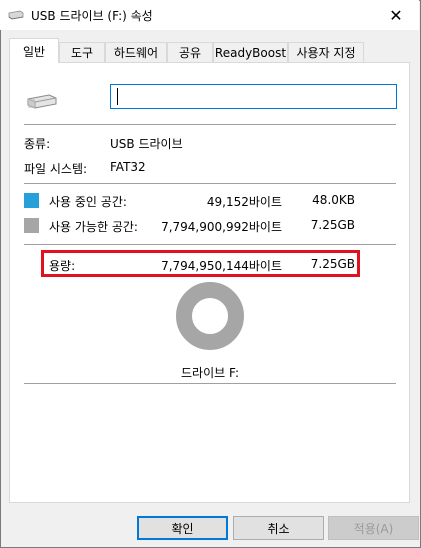 The width and height of the screenshot is (421, 548). I want to click on text-caret, so click(117, 96).